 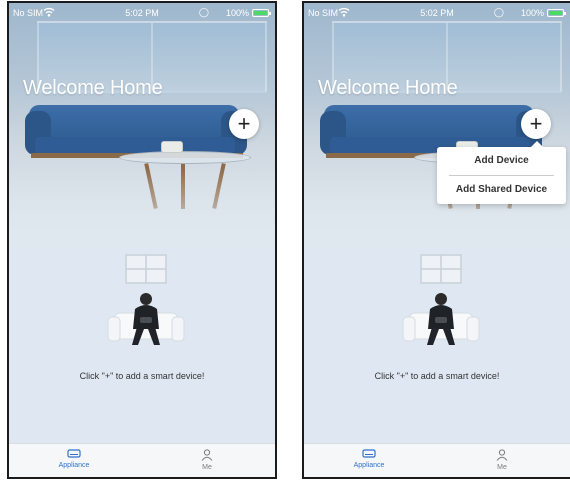 I want to click on menu-item-add-device: Add Device, so click(x=501, y=161).